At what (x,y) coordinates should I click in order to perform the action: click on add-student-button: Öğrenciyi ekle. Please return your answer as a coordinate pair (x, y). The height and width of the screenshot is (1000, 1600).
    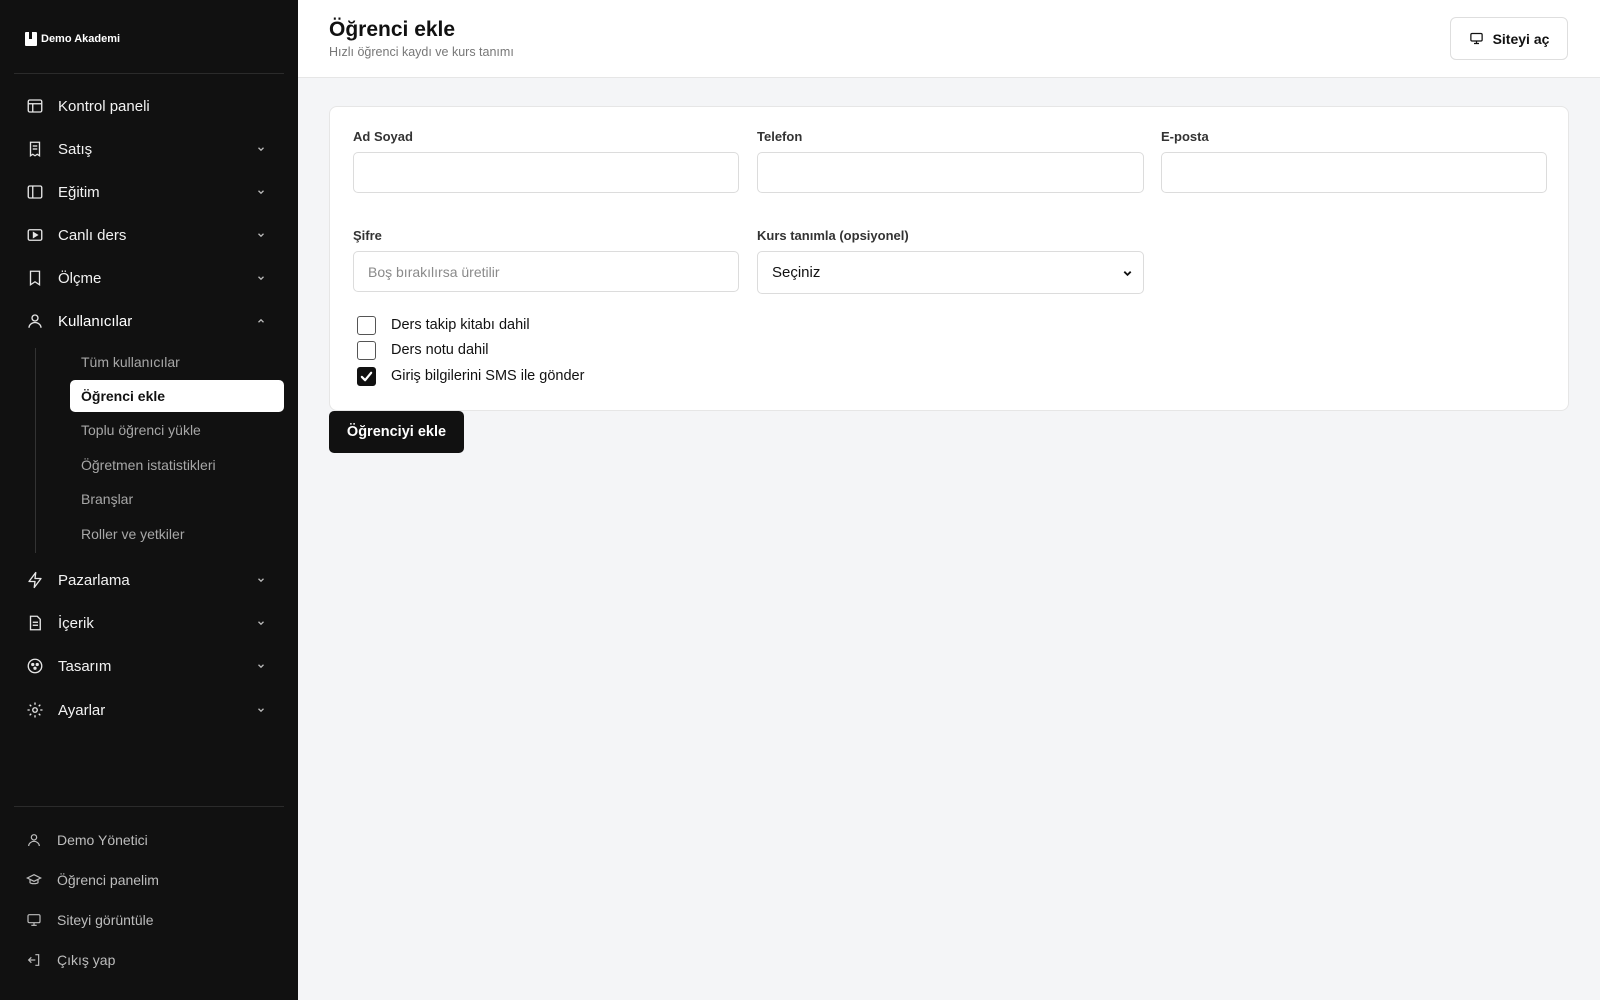
    Looking at the image, I should click on (396, 432).